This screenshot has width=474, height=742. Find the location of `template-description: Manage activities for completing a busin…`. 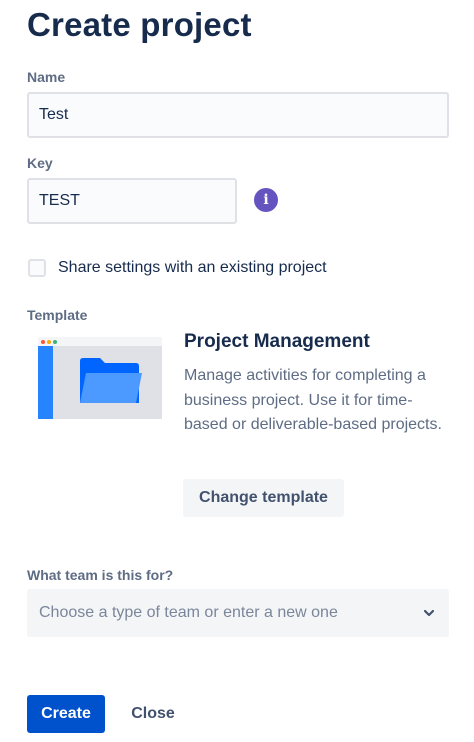

template-description: Manage activities for completing a busin… is located at coordinates (313, 400).